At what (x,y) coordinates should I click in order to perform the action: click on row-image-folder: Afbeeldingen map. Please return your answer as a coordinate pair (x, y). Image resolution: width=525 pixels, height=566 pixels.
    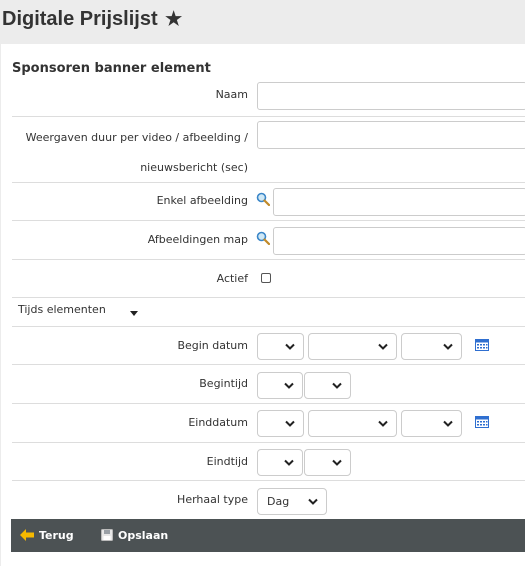
    Looking at the image, I should click on (268, 239).